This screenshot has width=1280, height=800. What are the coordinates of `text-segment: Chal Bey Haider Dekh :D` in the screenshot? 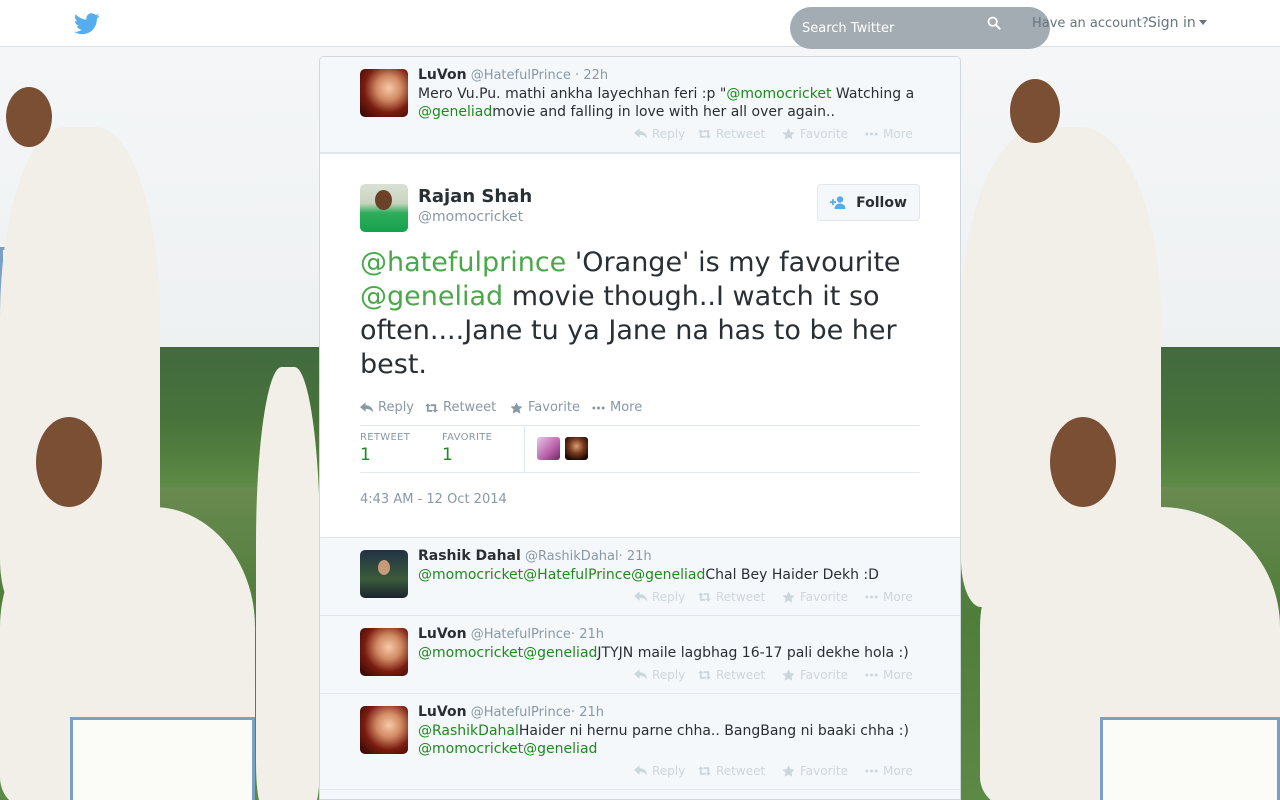 It's located at (792, 575).